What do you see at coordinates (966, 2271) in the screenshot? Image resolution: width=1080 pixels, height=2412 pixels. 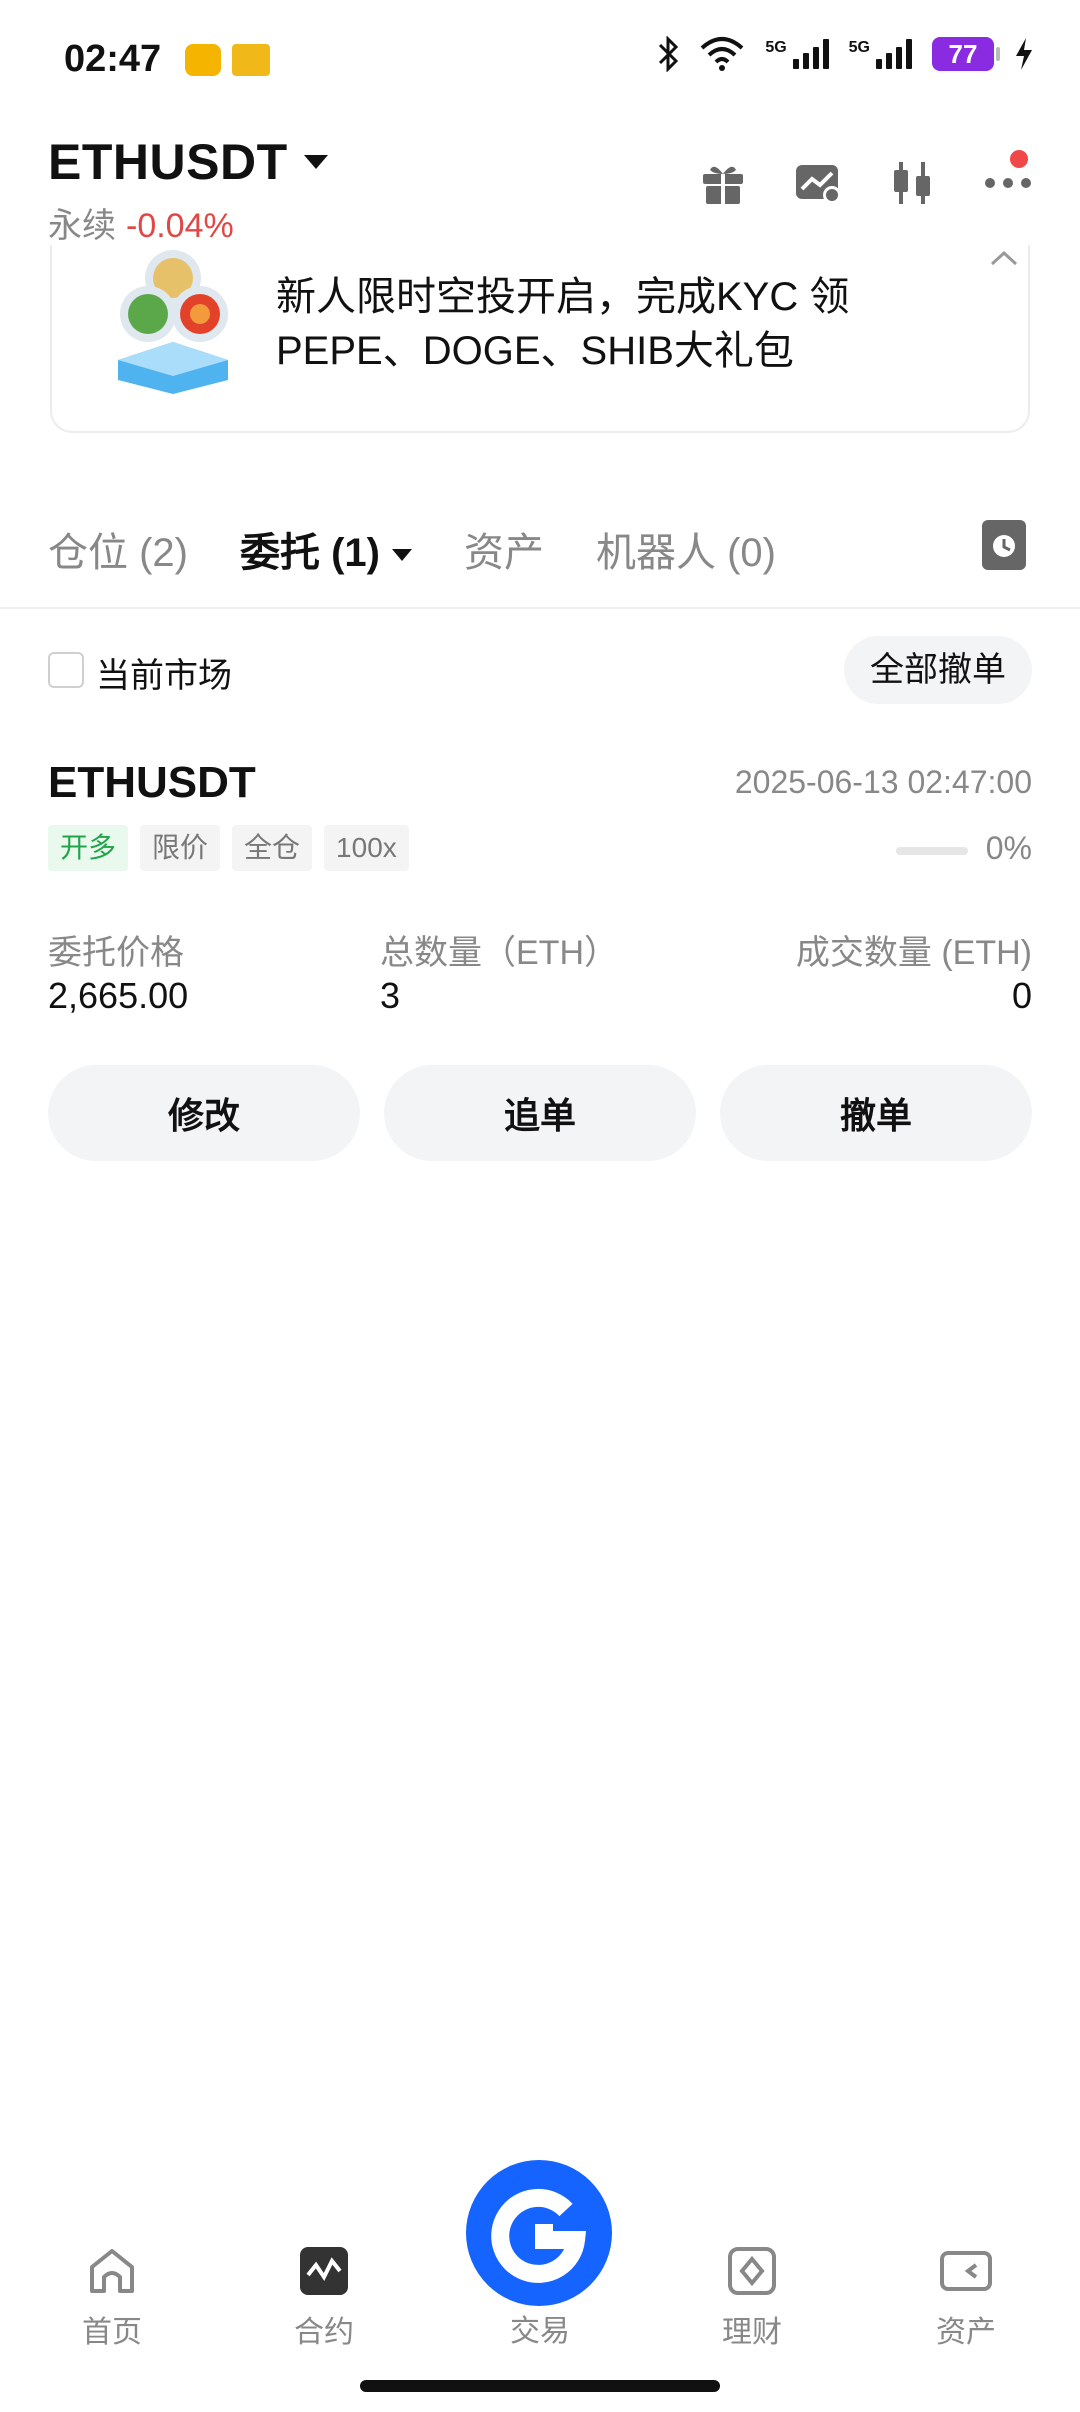 I see `wallet-icon` at bounding box center [966, 2271].